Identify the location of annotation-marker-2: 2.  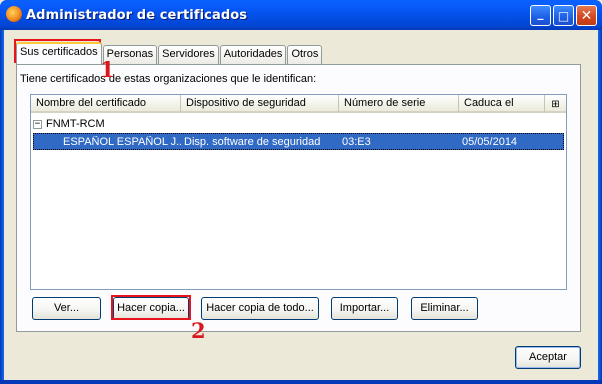
(198, 330).